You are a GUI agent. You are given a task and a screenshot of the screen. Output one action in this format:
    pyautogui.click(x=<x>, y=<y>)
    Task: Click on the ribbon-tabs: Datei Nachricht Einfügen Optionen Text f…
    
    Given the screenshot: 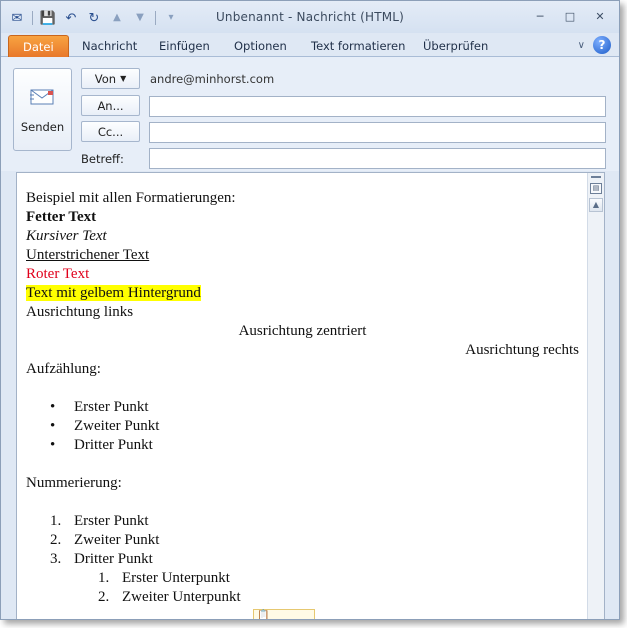 What is the action you would take?
    pyautogui.click(x=310, y=45)
    